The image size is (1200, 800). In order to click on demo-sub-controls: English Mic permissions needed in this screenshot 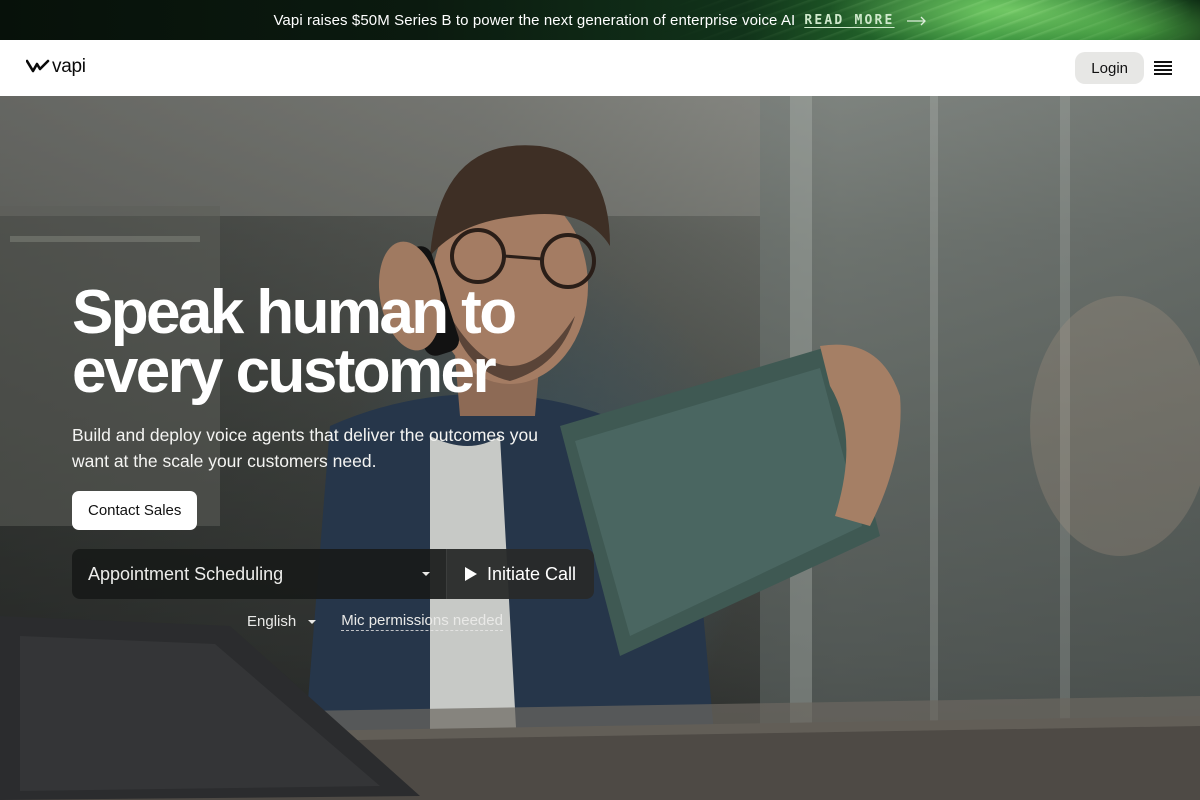, I will do `click(375, 621)`.